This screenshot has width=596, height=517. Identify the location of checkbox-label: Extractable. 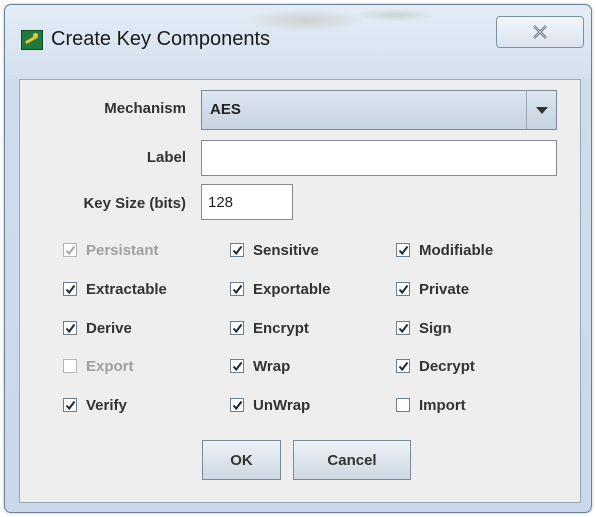
(126, 289).